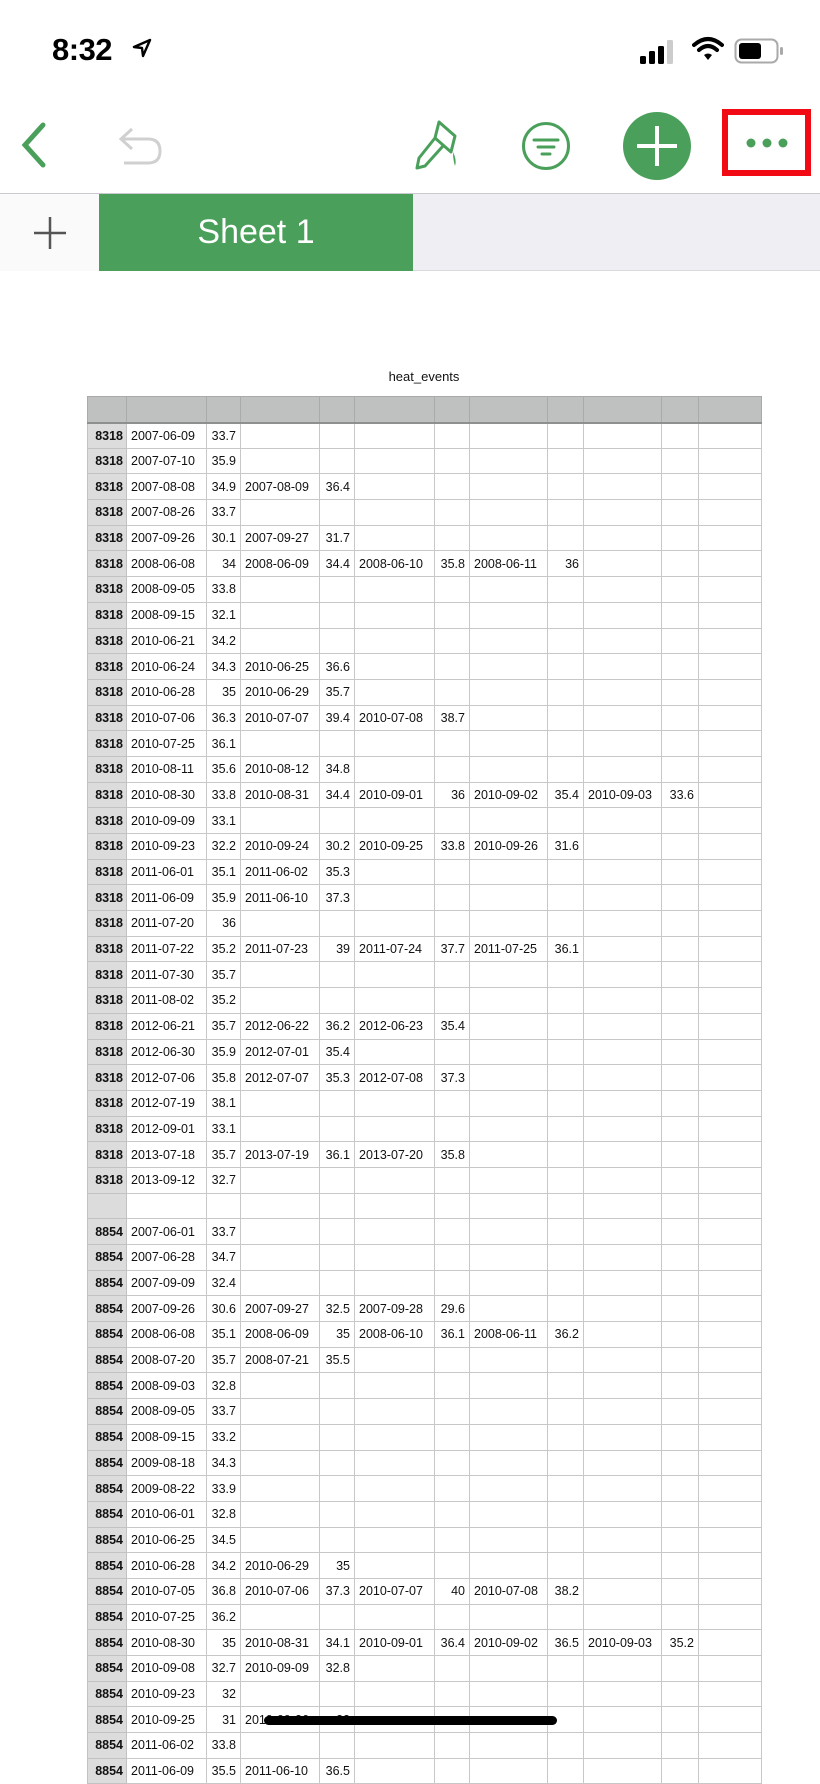 The height and width of the screenshot is (1784, 820). What do you see at coordinates (657, 146) in the screenshot?
I see `add-button` at bounding box center [657, 146].